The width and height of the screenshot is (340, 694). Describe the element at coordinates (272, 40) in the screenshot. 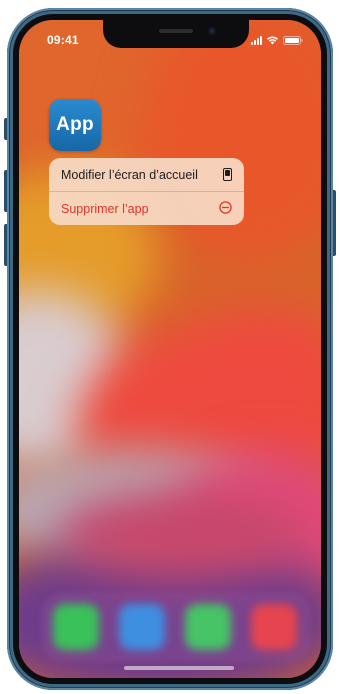

I see `wifi-icon` at that location.